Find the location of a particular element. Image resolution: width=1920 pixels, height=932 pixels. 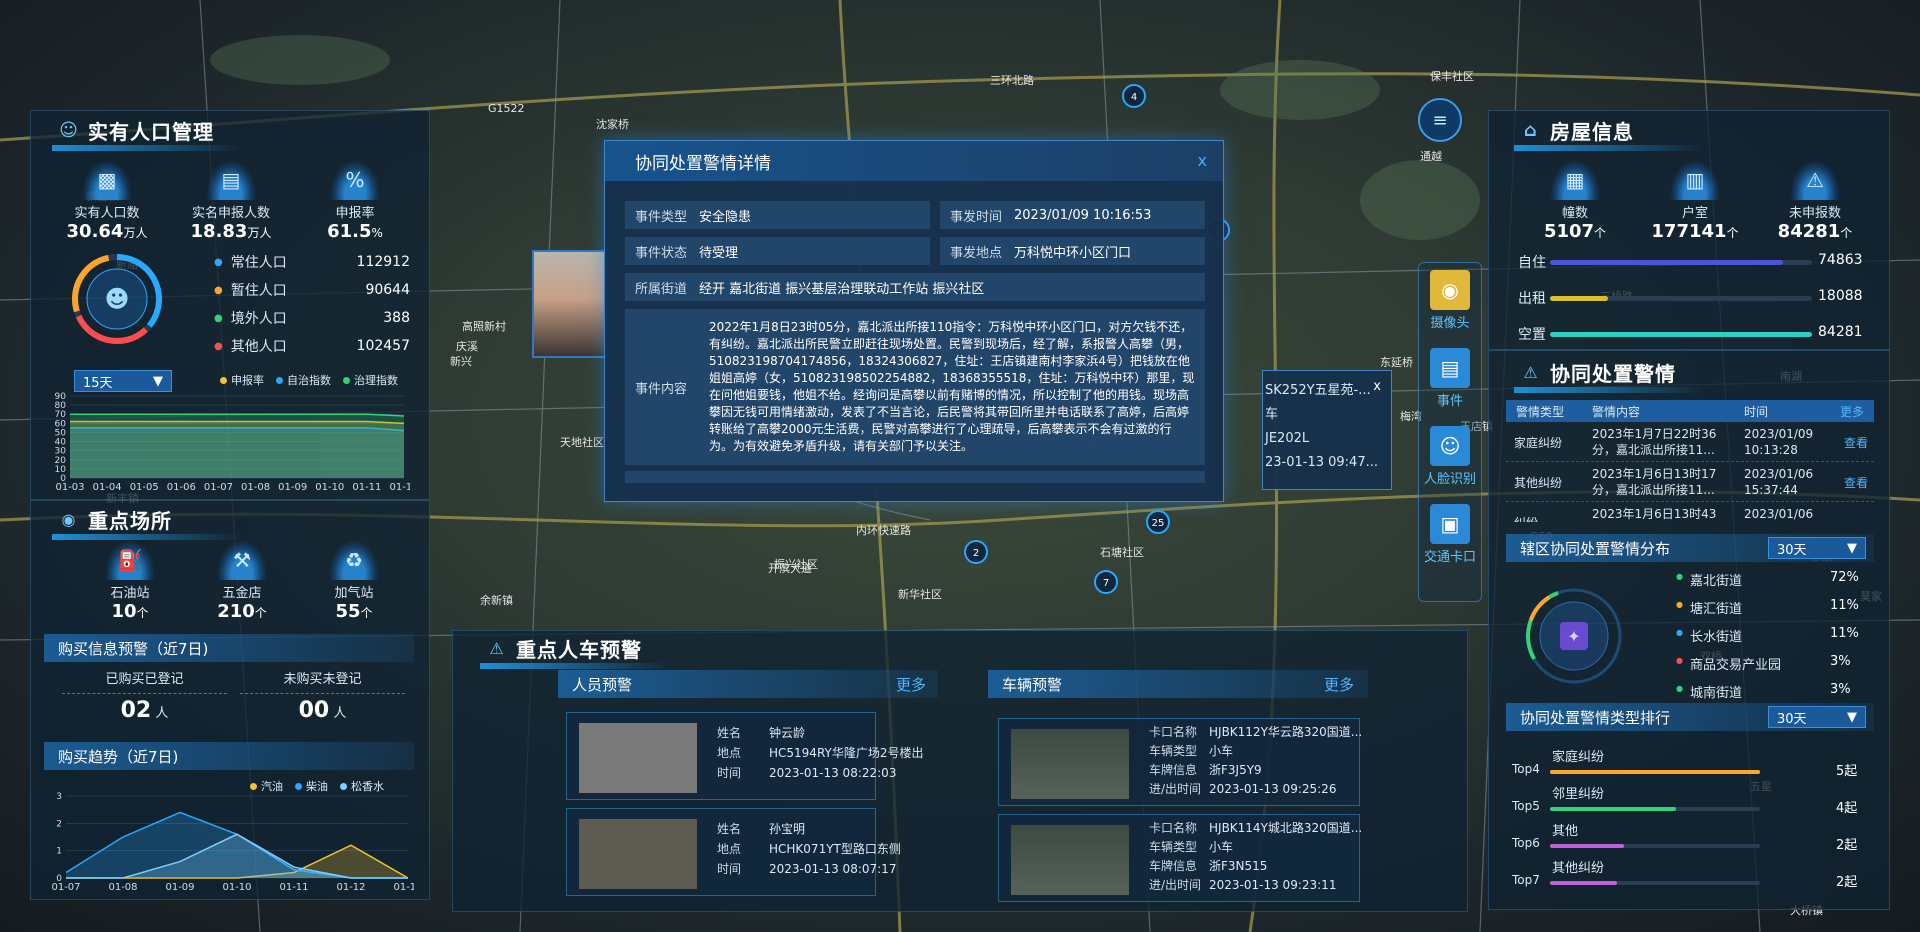

dist-range-select: 30天 ▼ is located at coordinates (1817, 548).